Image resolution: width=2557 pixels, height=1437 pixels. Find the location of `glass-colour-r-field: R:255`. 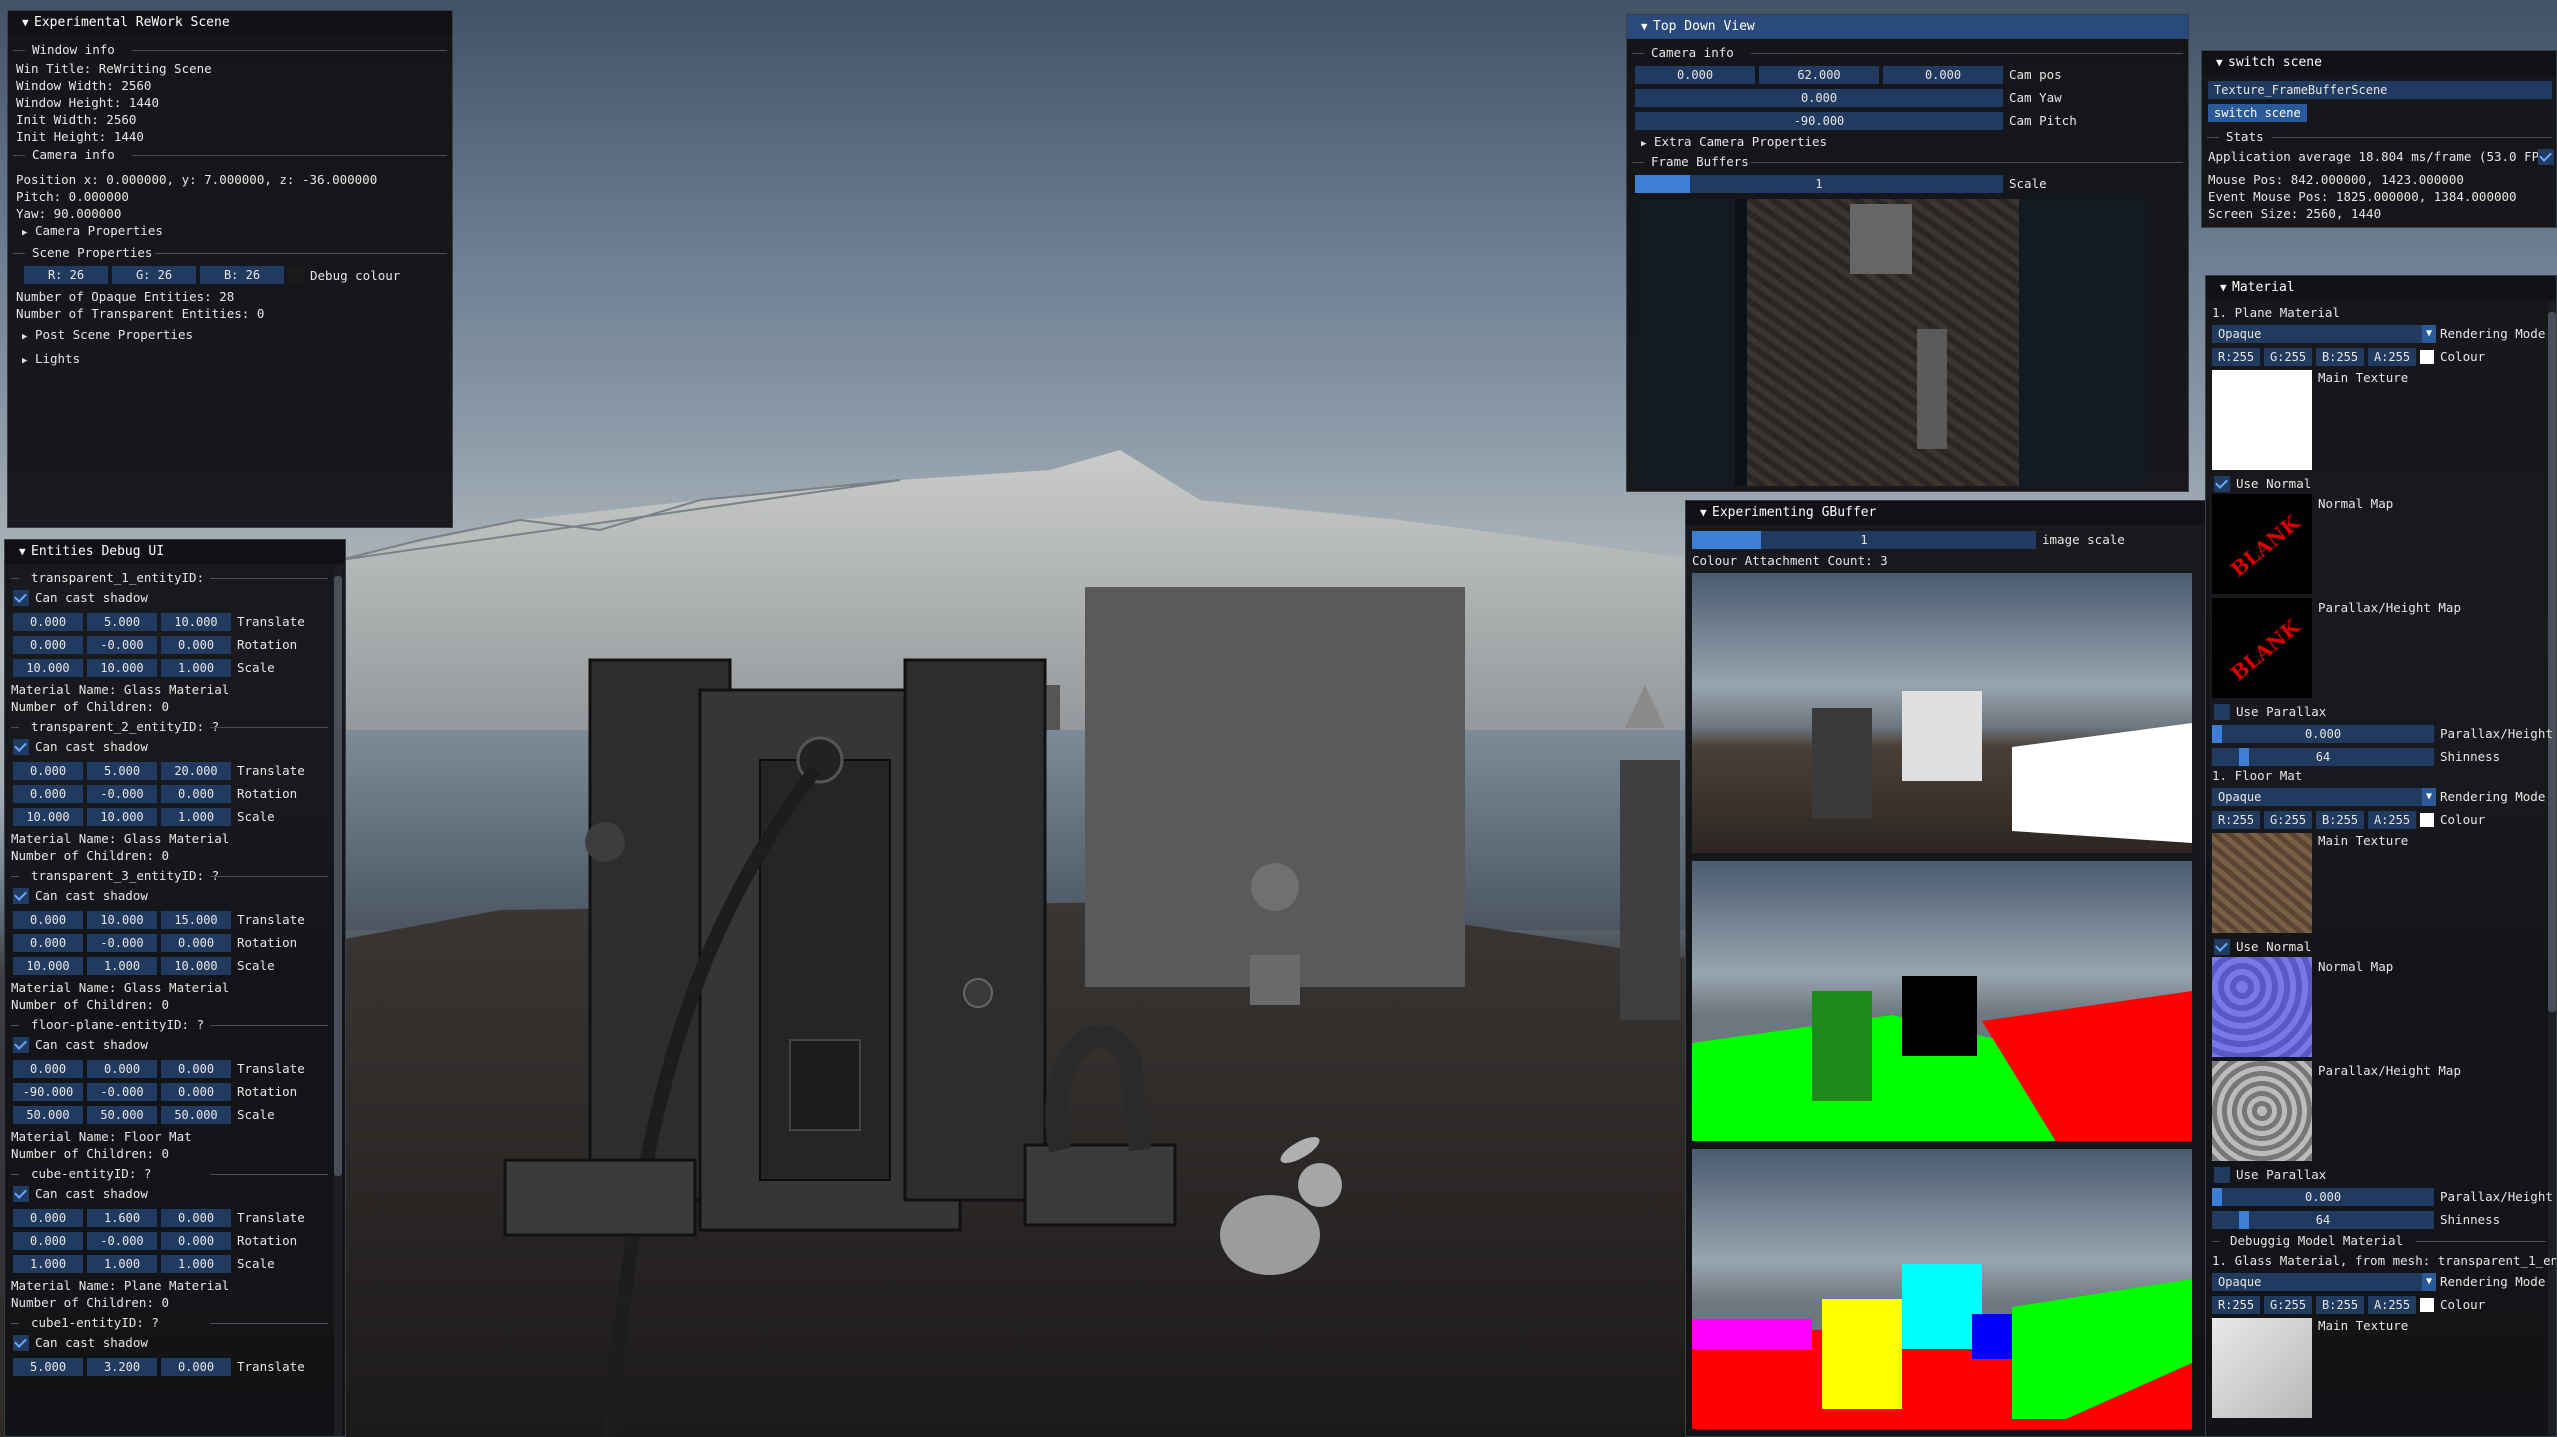

glass-colour-r-field: R:255 is located at coordinates (2236, 1305).